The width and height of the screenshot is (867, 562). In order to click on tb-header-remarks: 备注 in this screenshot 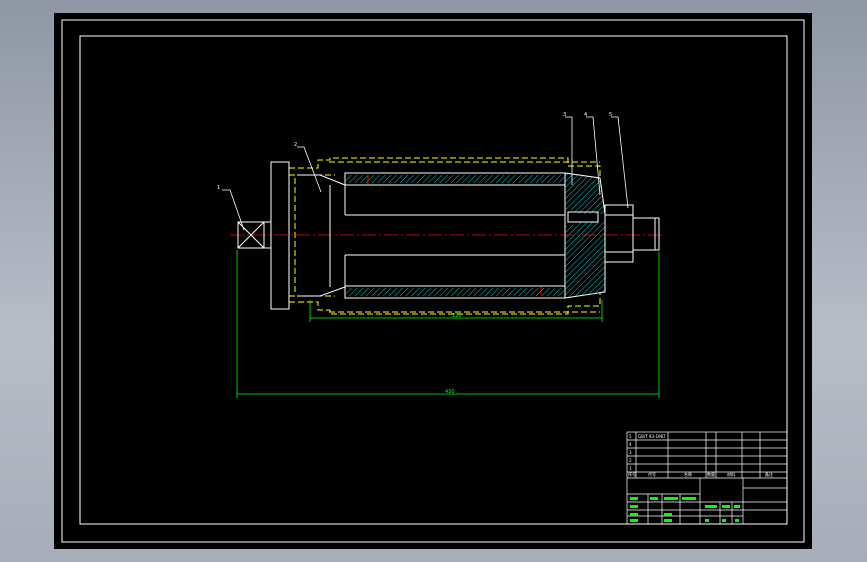, I will do `click(769, 474)`.